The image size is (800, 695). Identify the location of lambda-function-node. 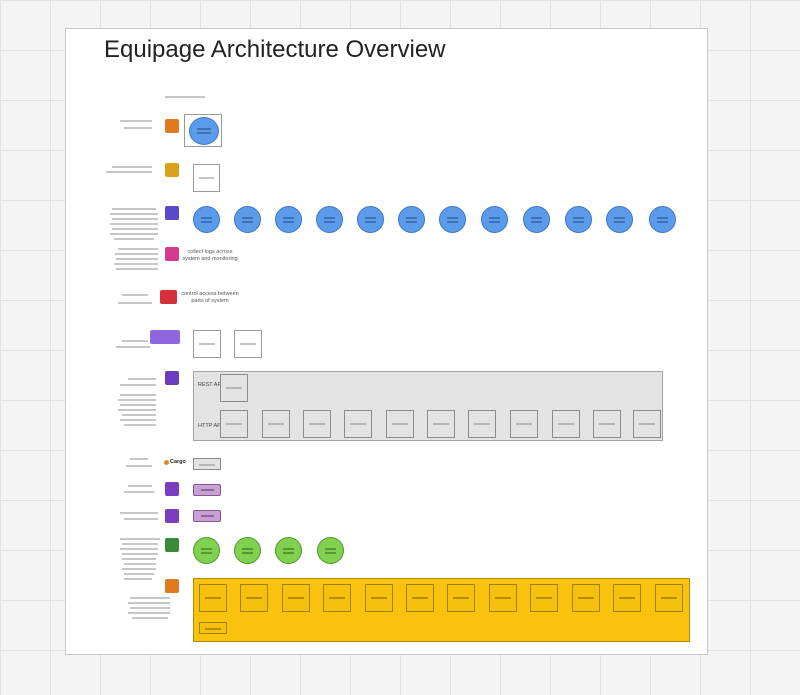
(204, 131).